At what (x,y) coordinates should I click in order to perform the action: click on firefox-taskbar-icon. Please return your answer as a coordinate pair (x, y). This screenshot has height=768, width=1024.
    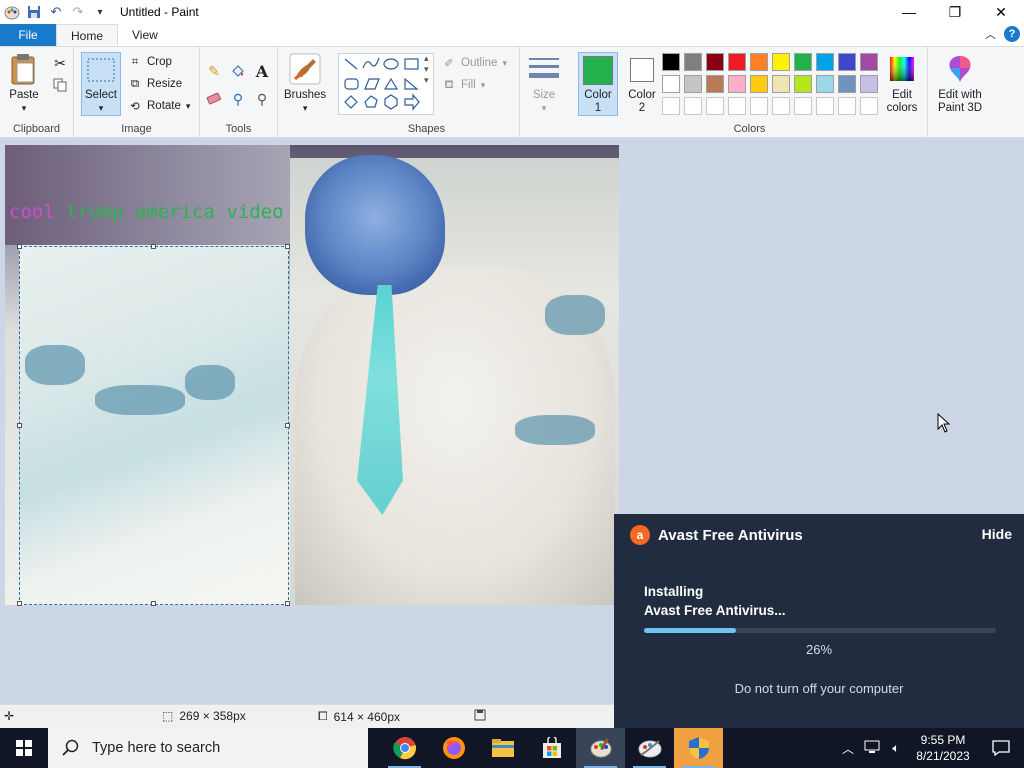
    Looking at the image, I should click on (453, 748).